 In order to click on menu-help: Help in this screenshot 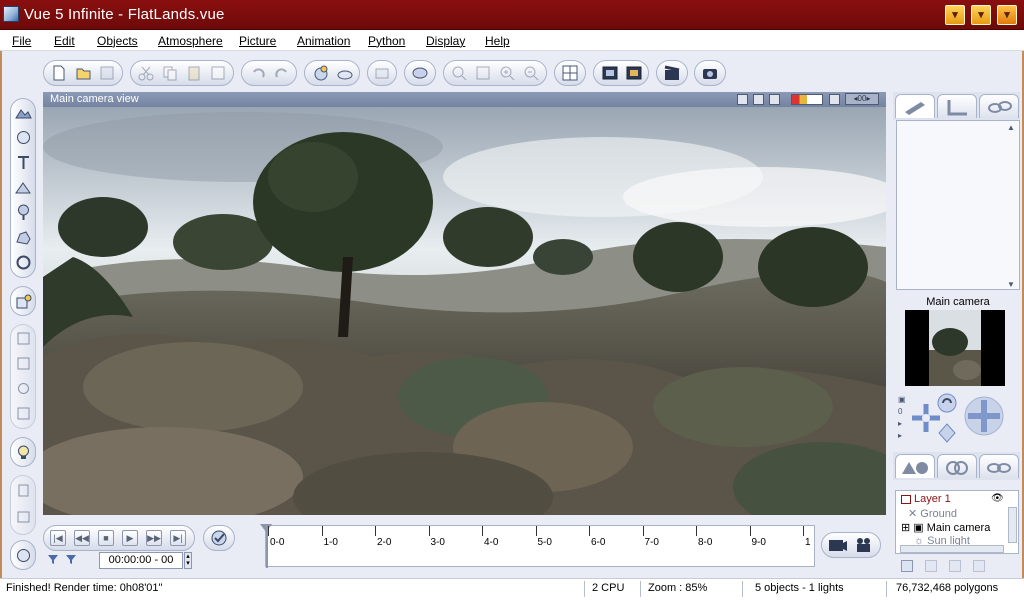, I will do `click(497, 41)`.